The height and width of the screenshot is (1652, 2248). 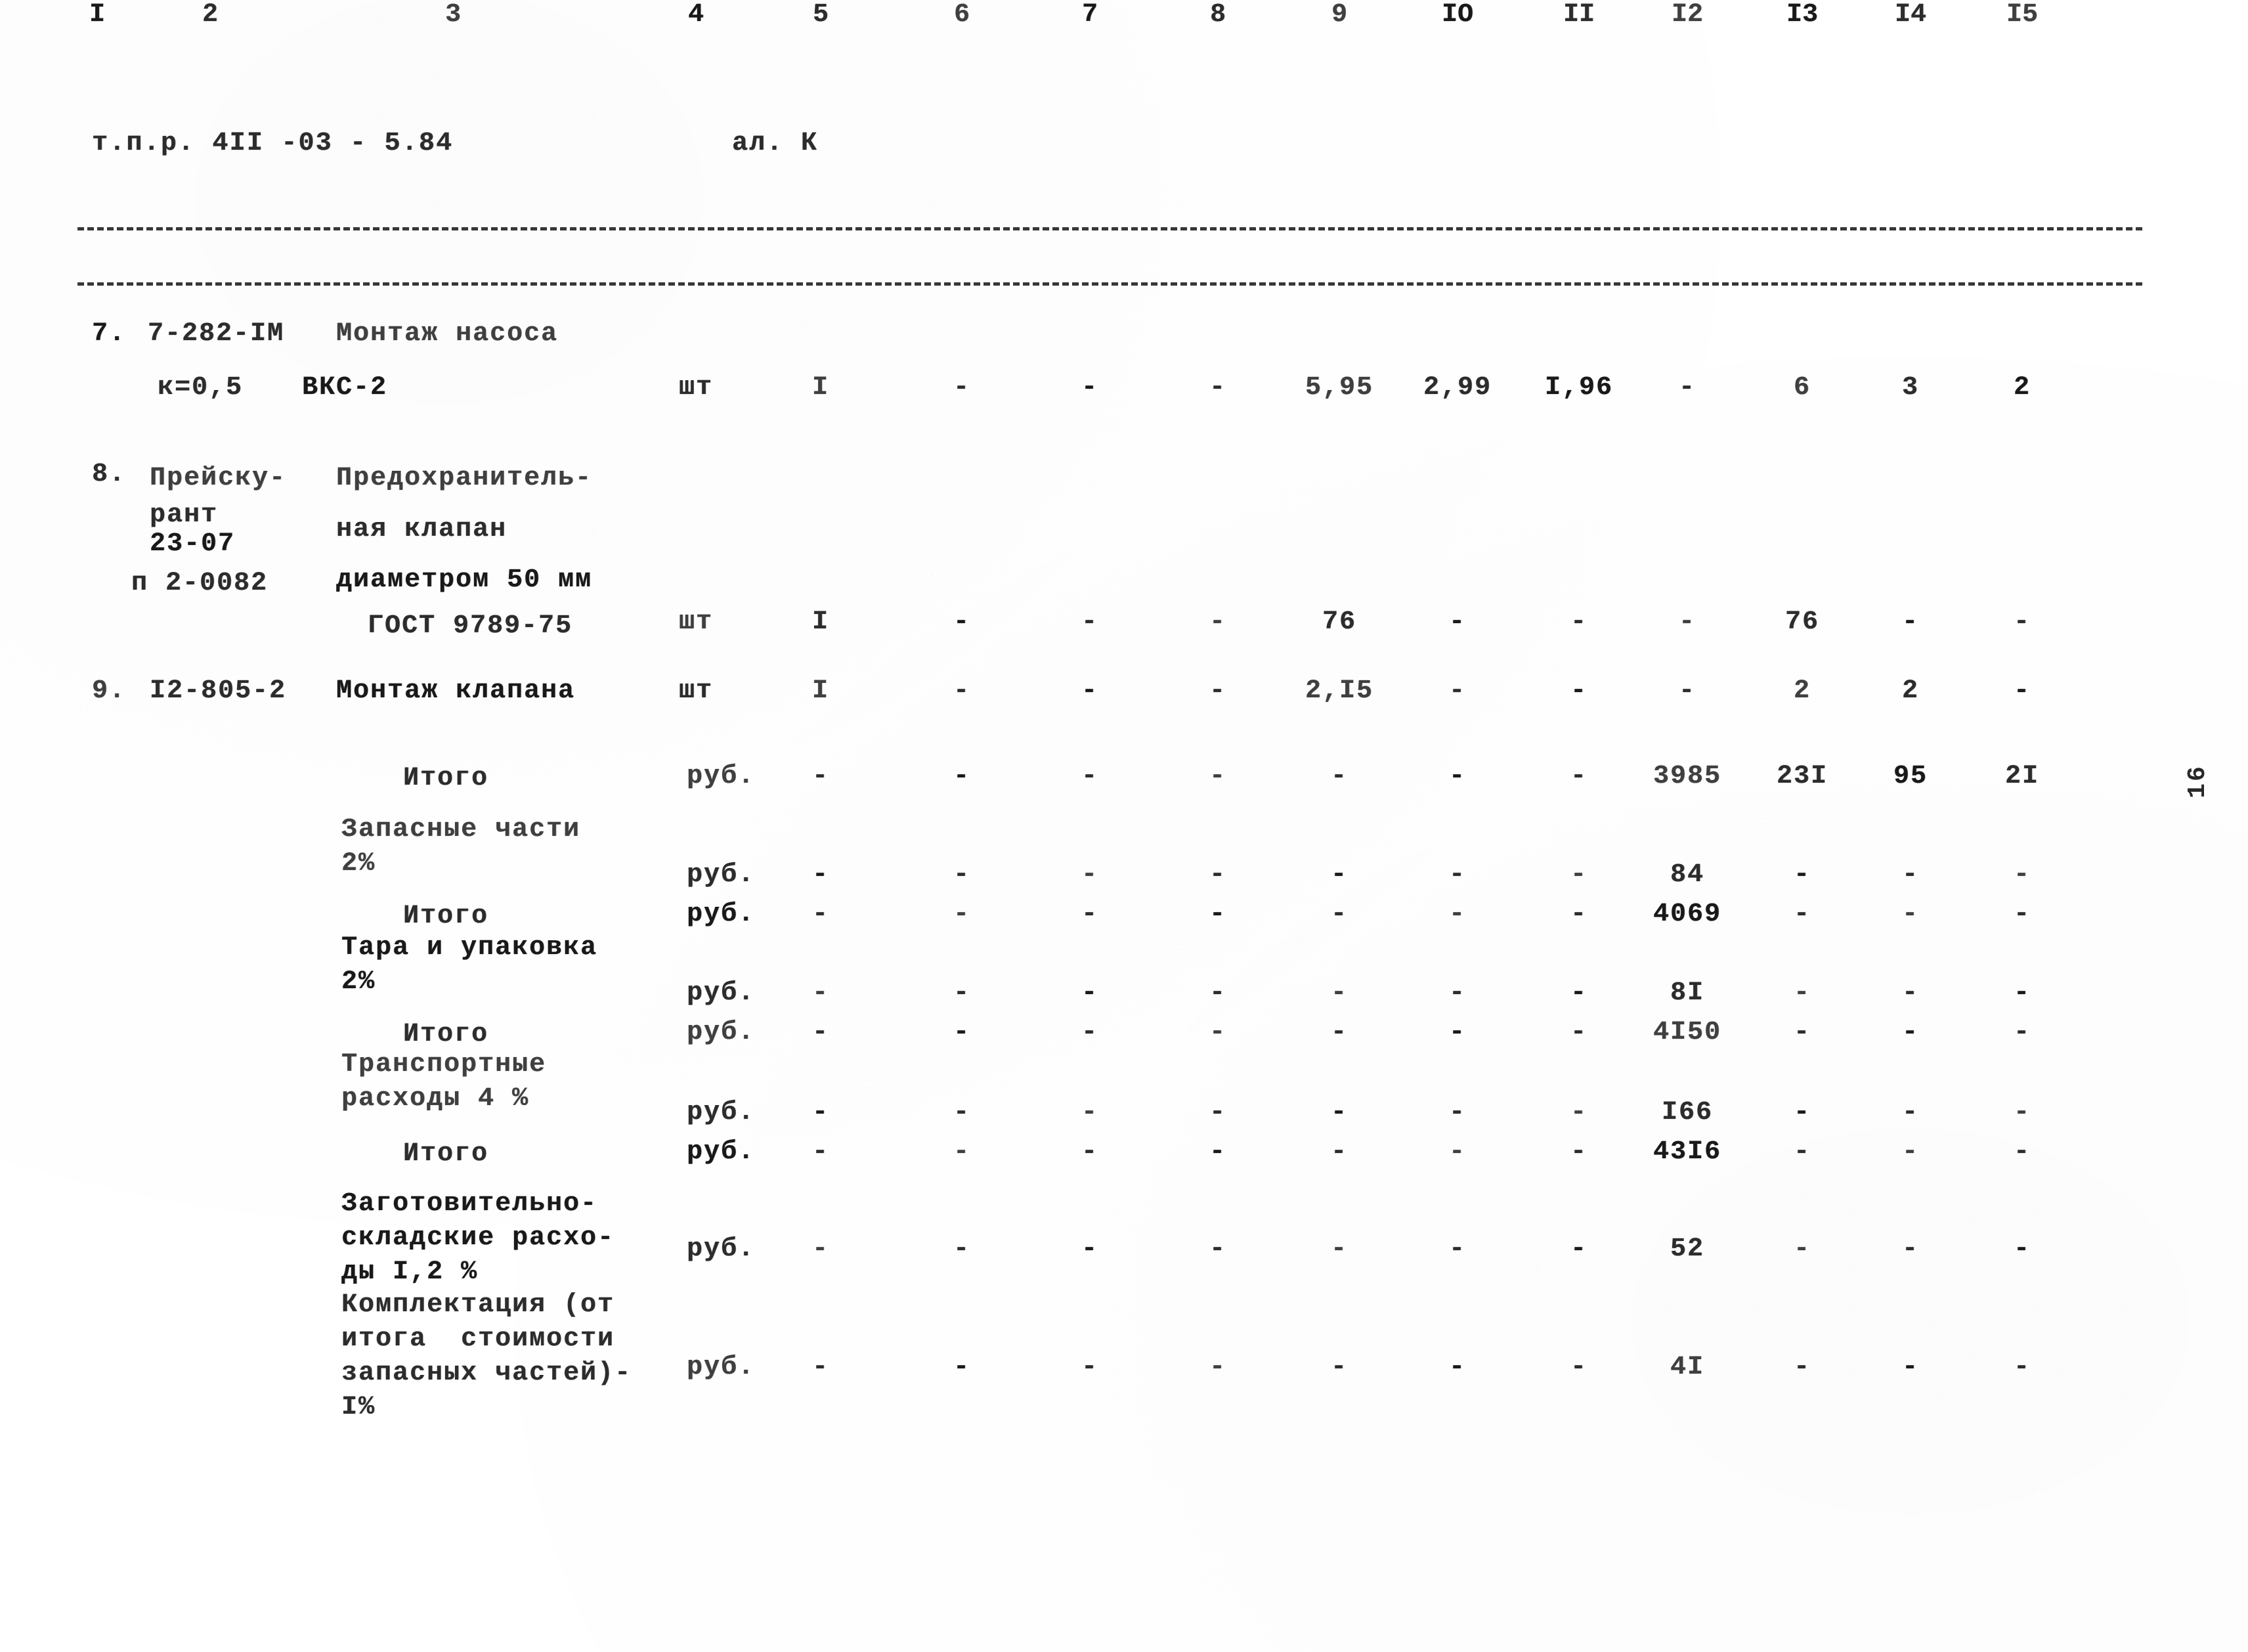 I want to click on row-description-9: Монтаж клапана, so click(x=456, y=691).